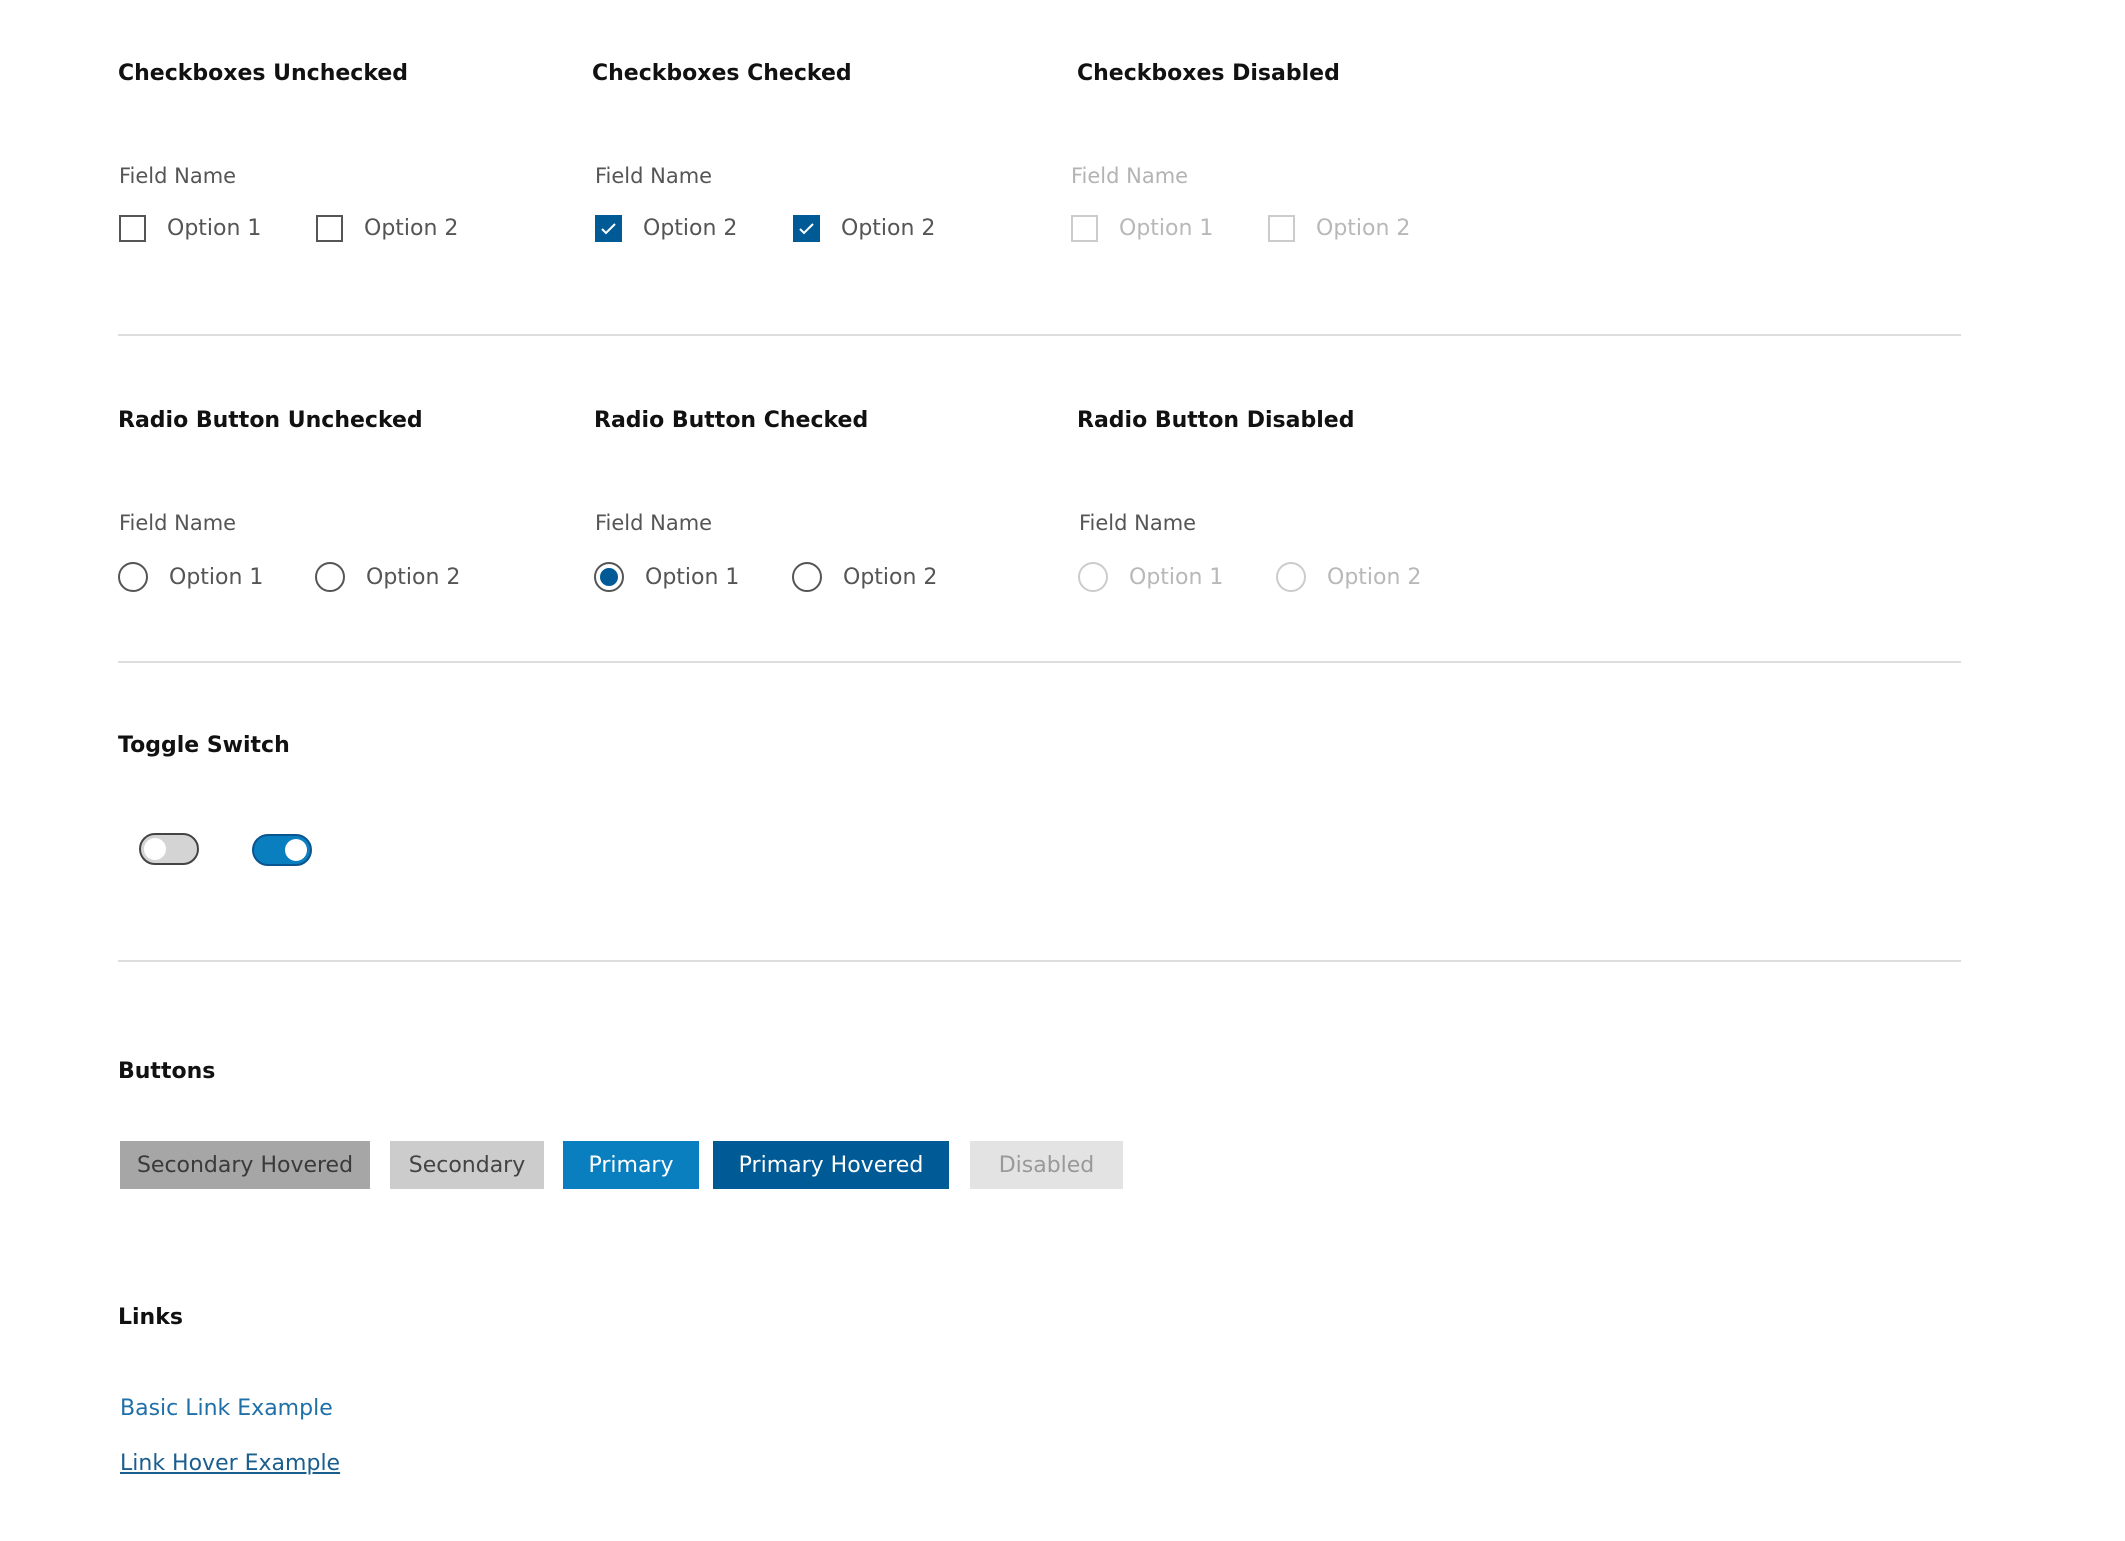 This screenshot has height=1541, width=2125. I want to click on radio-disabled-heading: Radio Button Disabled, so click(1216, 420).